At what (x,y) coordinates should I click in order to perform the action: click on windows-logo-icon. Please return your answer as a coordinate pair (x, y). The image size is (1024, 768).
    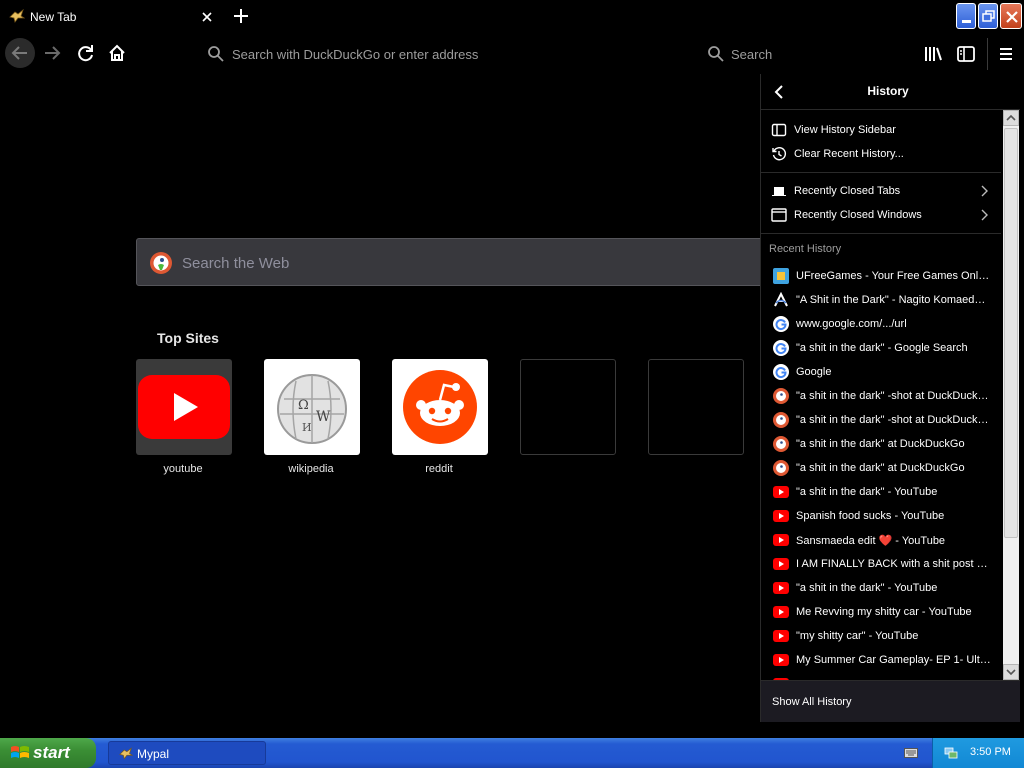
    Looking at the image, I should click on (20, 752).